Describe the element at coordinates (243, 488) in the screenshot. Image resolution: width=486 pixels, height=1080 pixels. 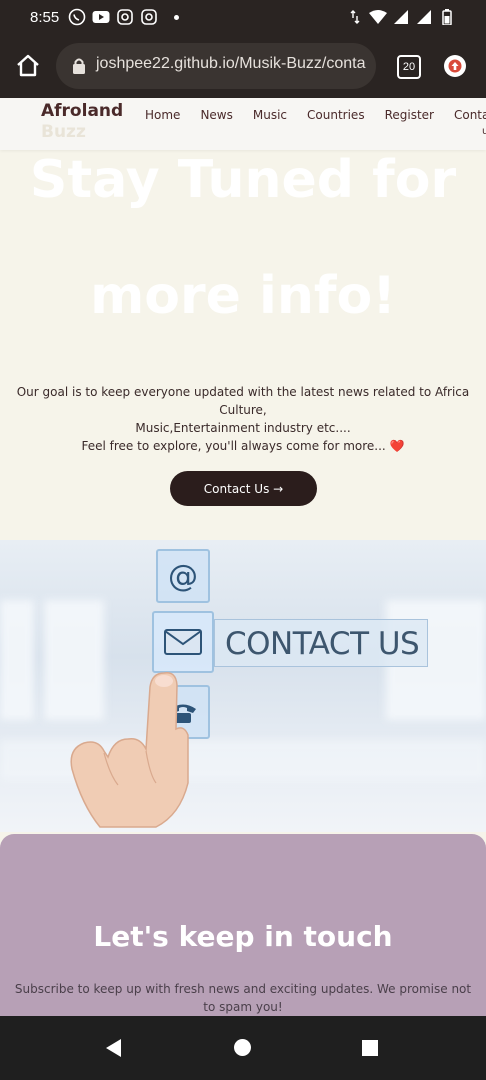
I see `contact-us-button: Contact Us →` at that location.